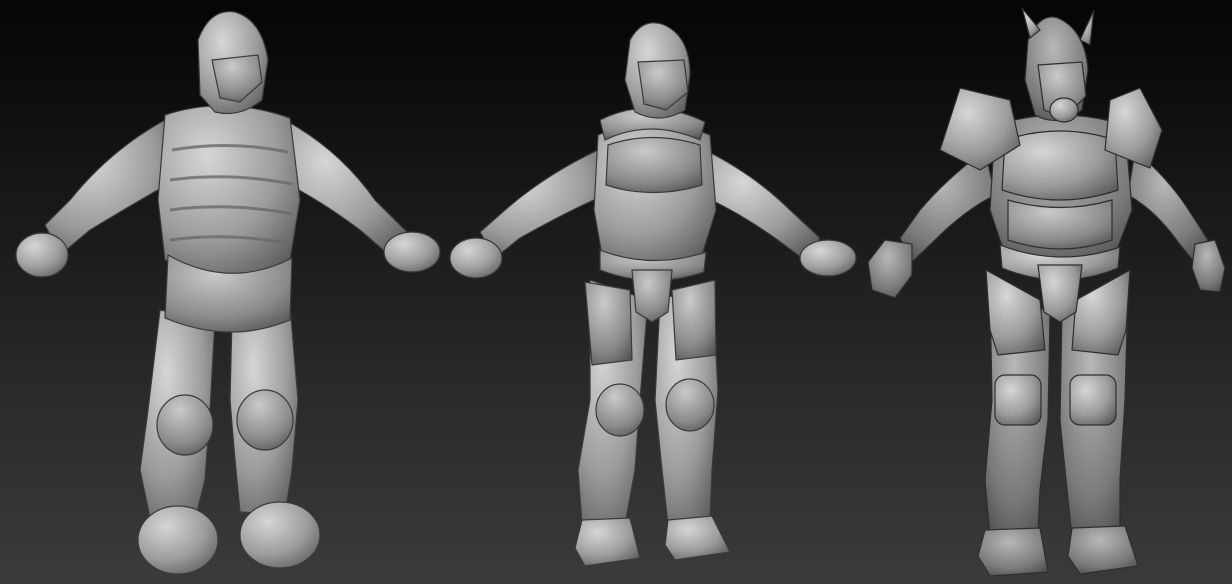  What do you see at coordinates (1064, 110) in the screenshot?
I see `respirator` at bounding box center [1064, 110].